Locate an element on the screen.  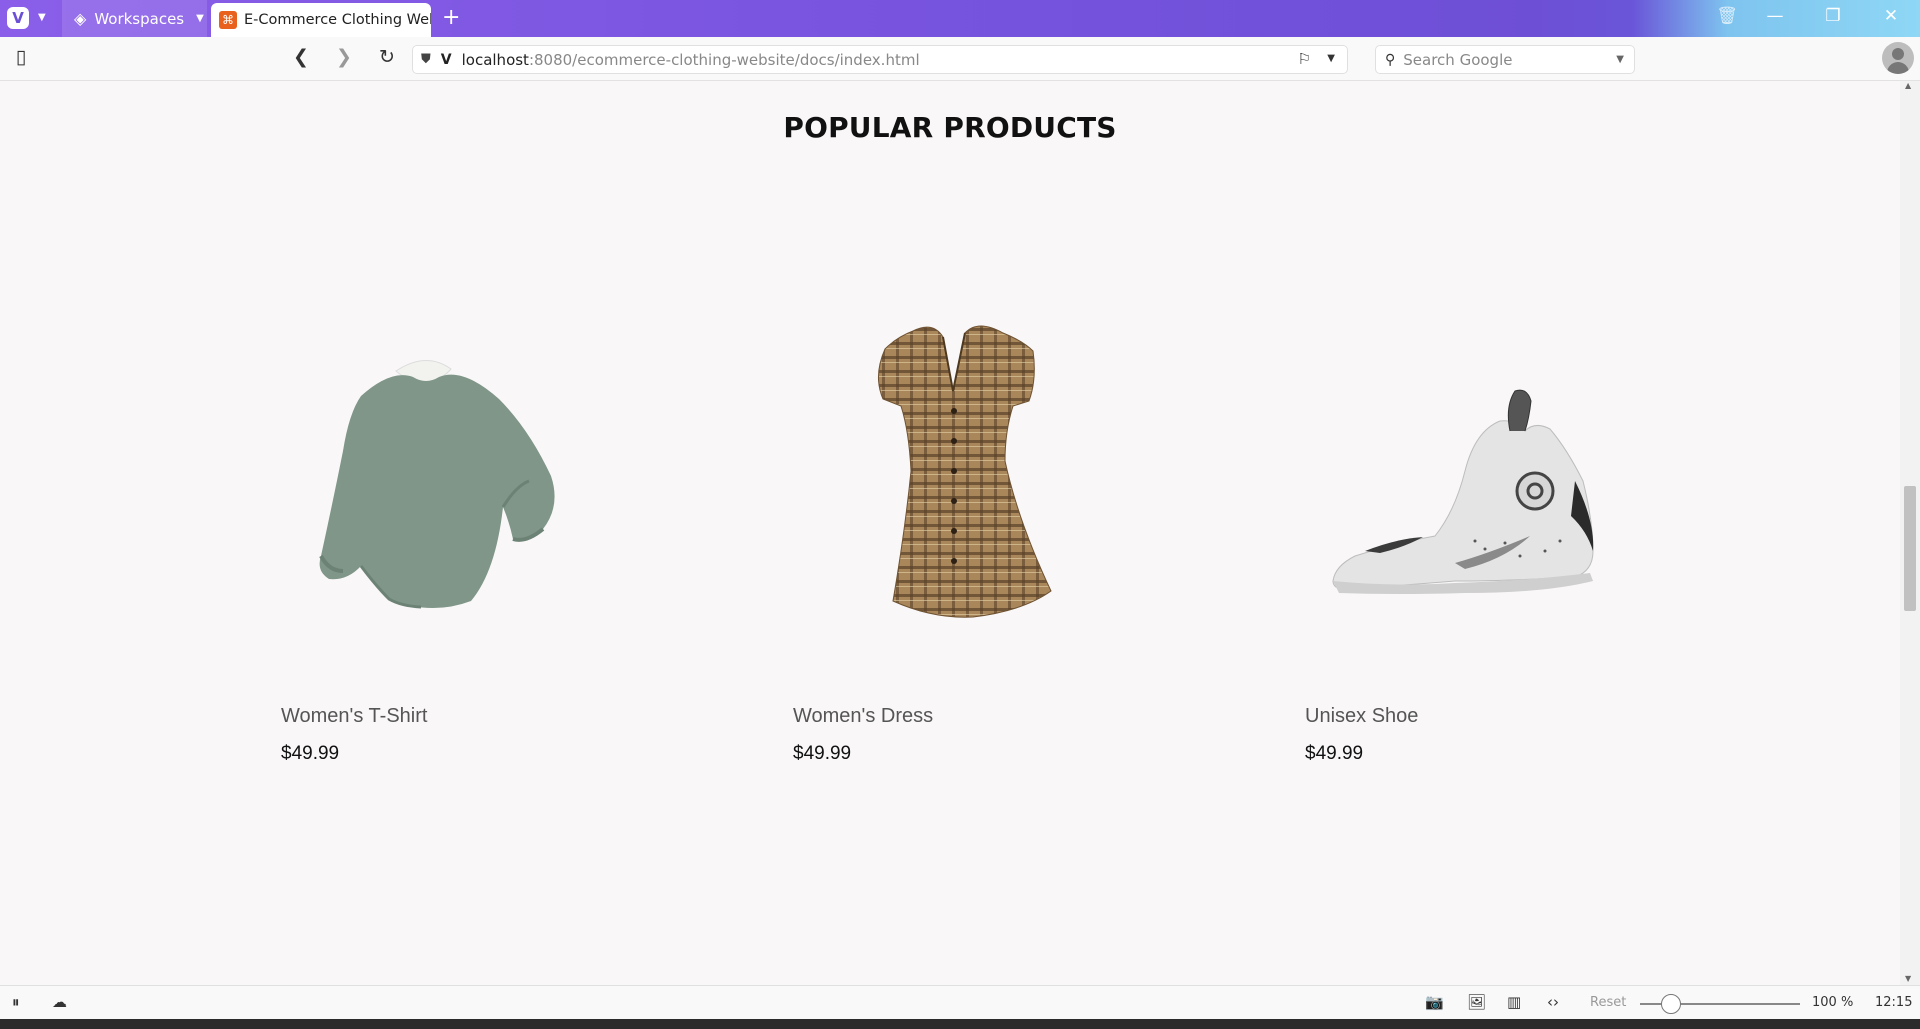
avatar-shoulders is located at coordinates (1898, 68).